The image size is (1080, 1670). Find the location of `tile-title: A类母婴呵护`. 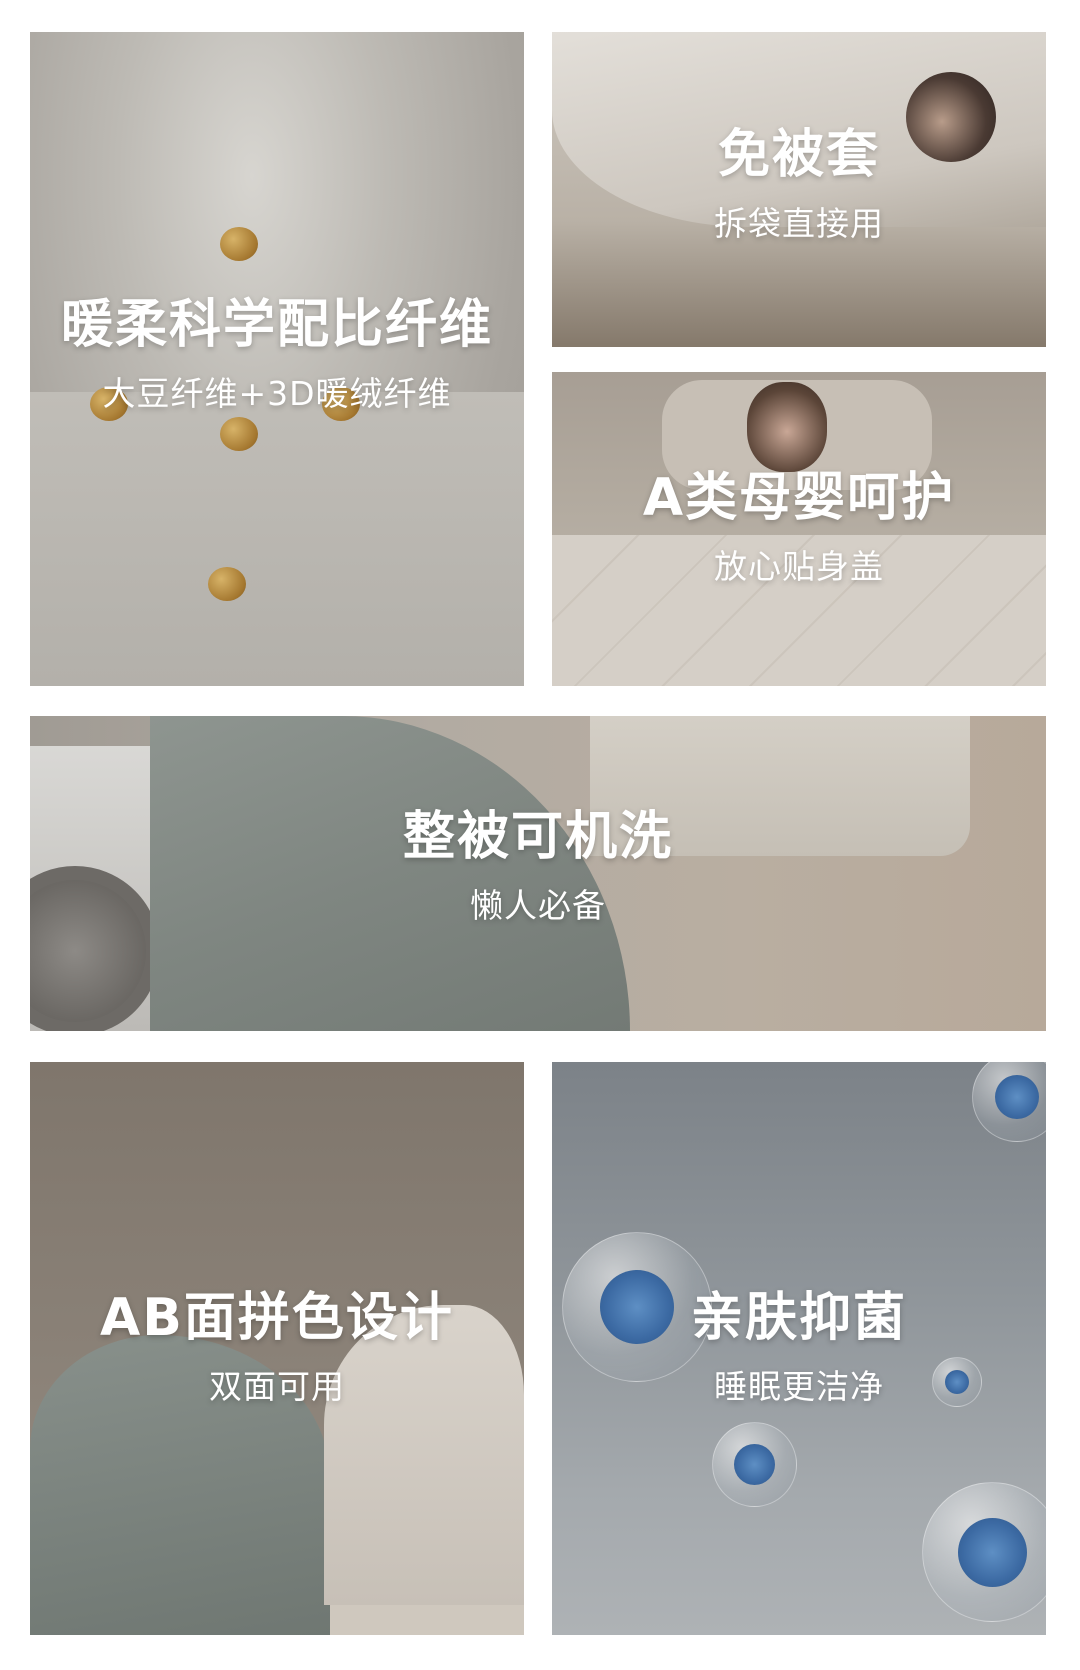

tile-title: A类母婴呵护 is located at coordinates (799, 498).